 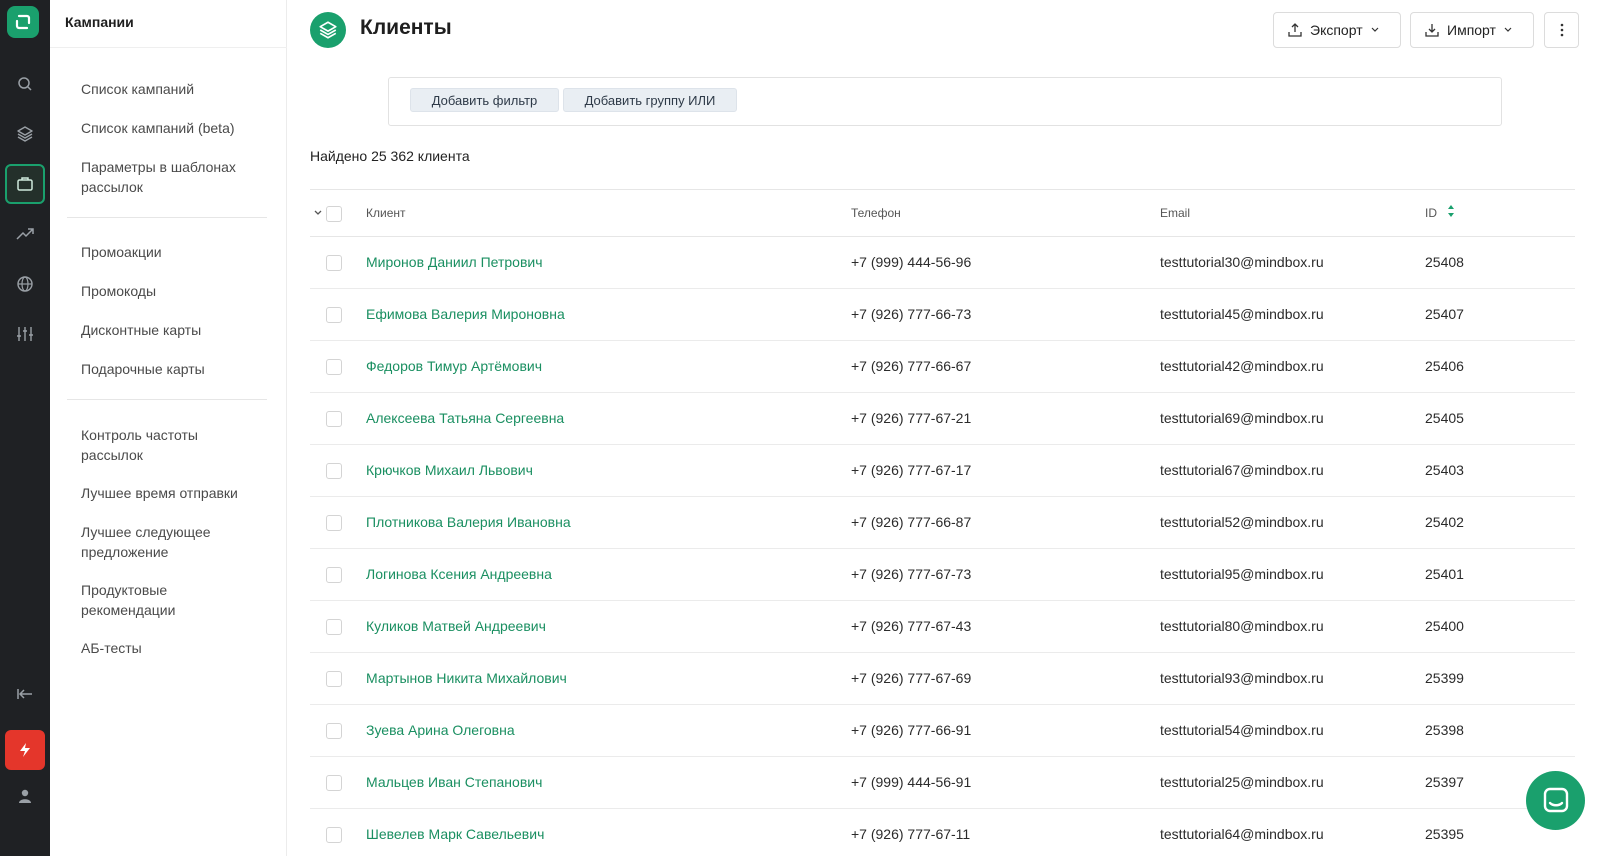 What do you see at coordinates (1175, 213) in the screenshot?
I see `column-header-email: Email` at bounding box center [1175, 213].